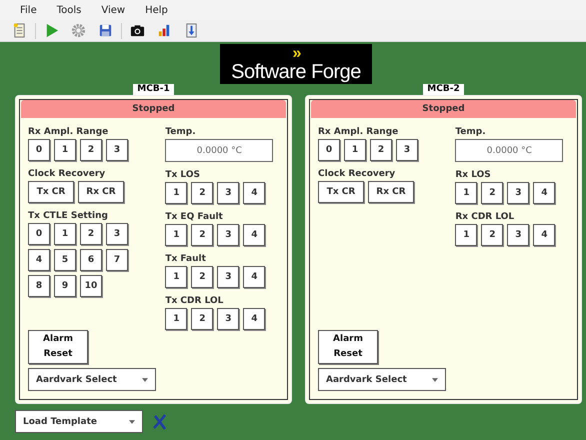 This screenshot has height=440, width=586. I want to click on download-icon, so click(191, 30).